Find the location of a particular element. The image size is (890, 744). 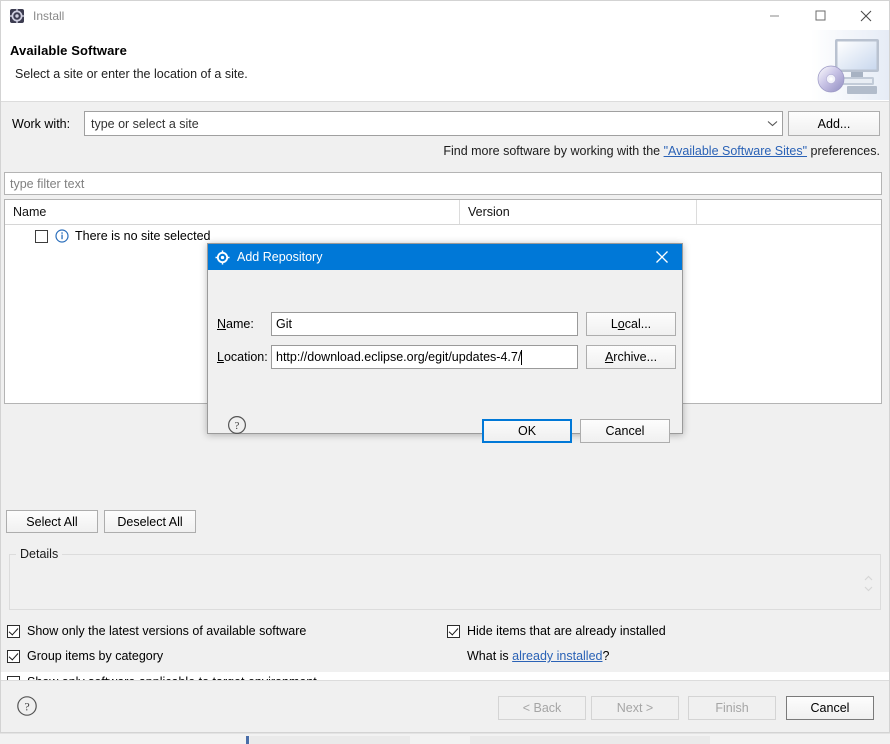

window-title-bar: Install is located at coordinates (445, 15).